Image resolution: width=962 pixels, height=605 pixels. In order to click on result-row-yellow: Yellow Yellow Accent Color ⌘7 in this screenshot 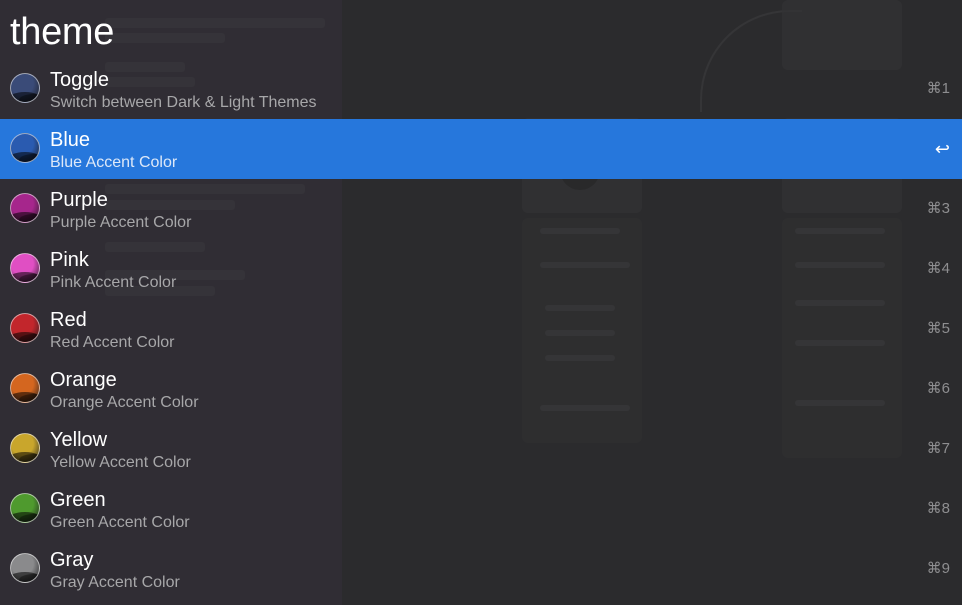, I will do `click(481, 449)`.